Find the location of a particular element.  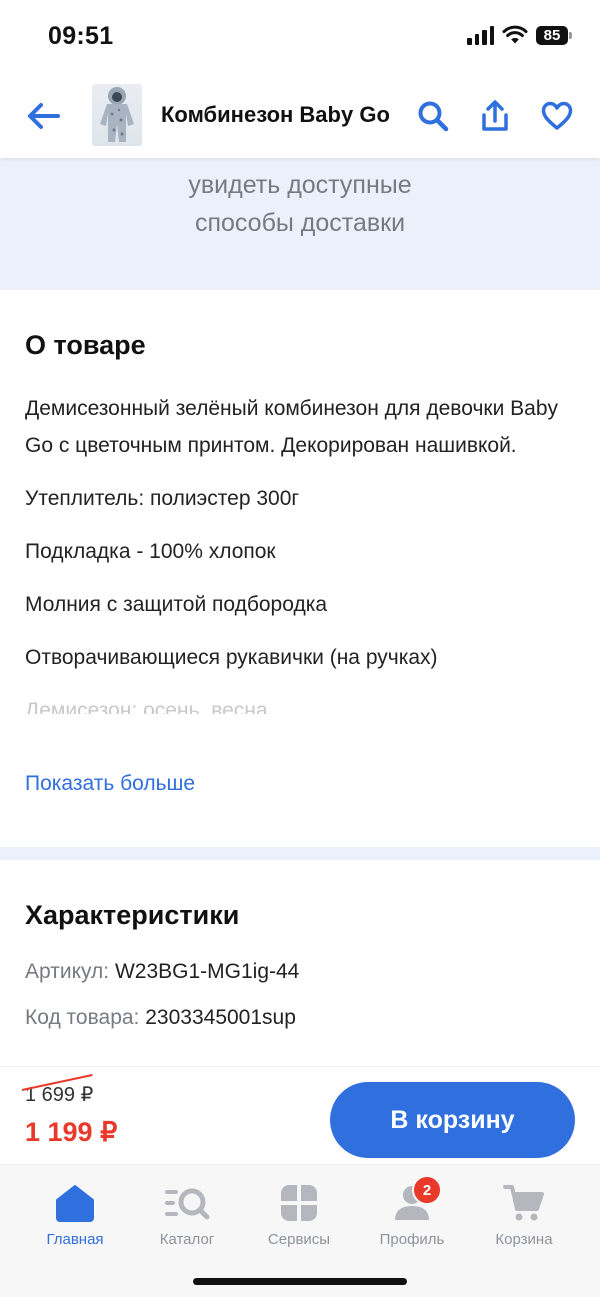

tab-services: Сервисы is located at coordinates (299, 1213).